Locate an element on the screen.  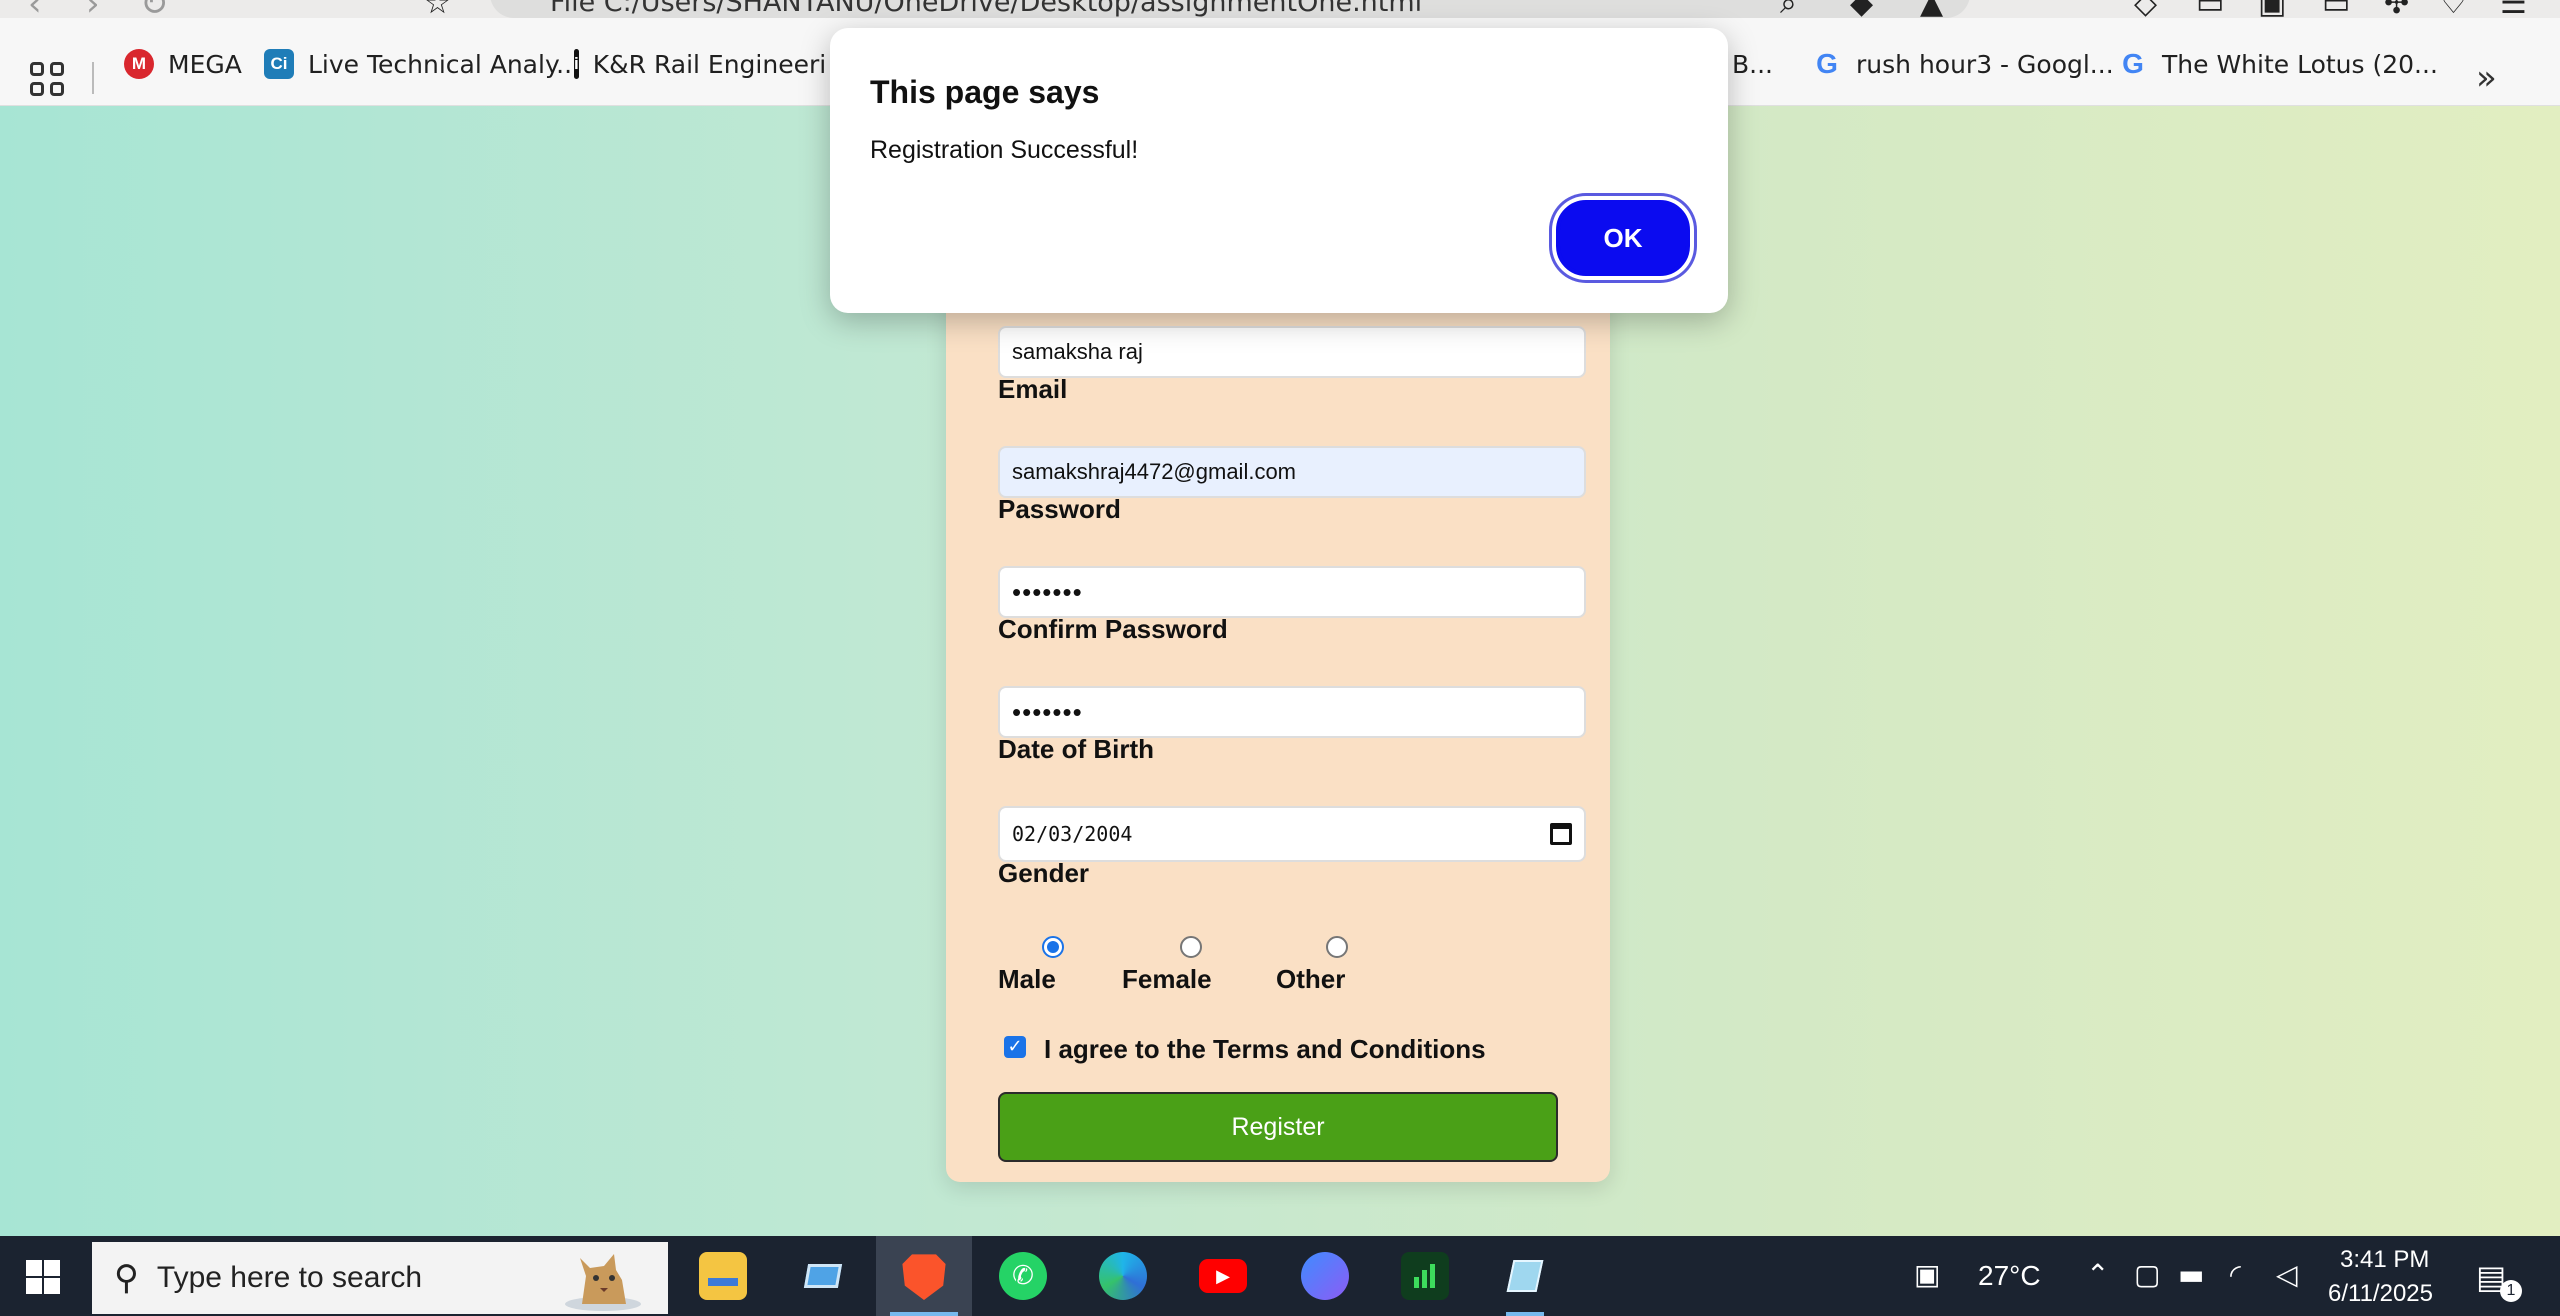
taskbar-charts is located at coordinates (1425, 1276).